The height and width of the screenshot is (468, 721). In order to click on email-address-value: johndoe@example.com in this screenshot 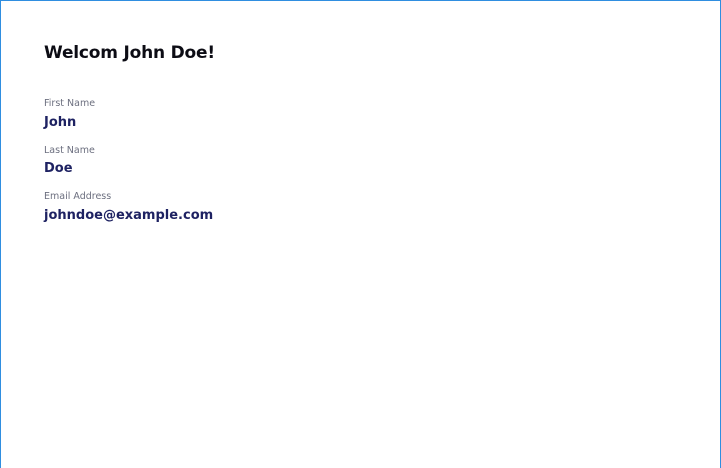, I will do `click(129, 215)`.